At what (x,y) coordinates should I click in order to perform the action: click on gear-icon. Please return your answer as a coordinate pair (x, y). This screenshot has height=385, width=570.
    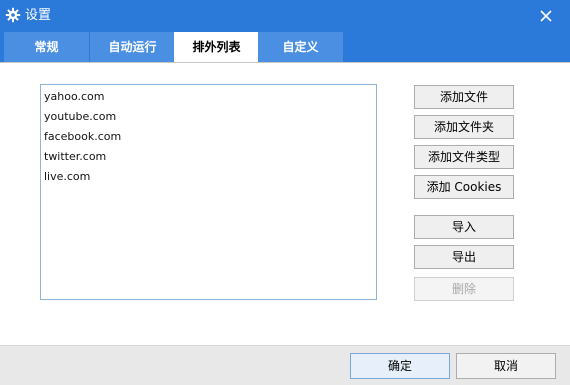
    Looking at the image, I should click on (13, 15).